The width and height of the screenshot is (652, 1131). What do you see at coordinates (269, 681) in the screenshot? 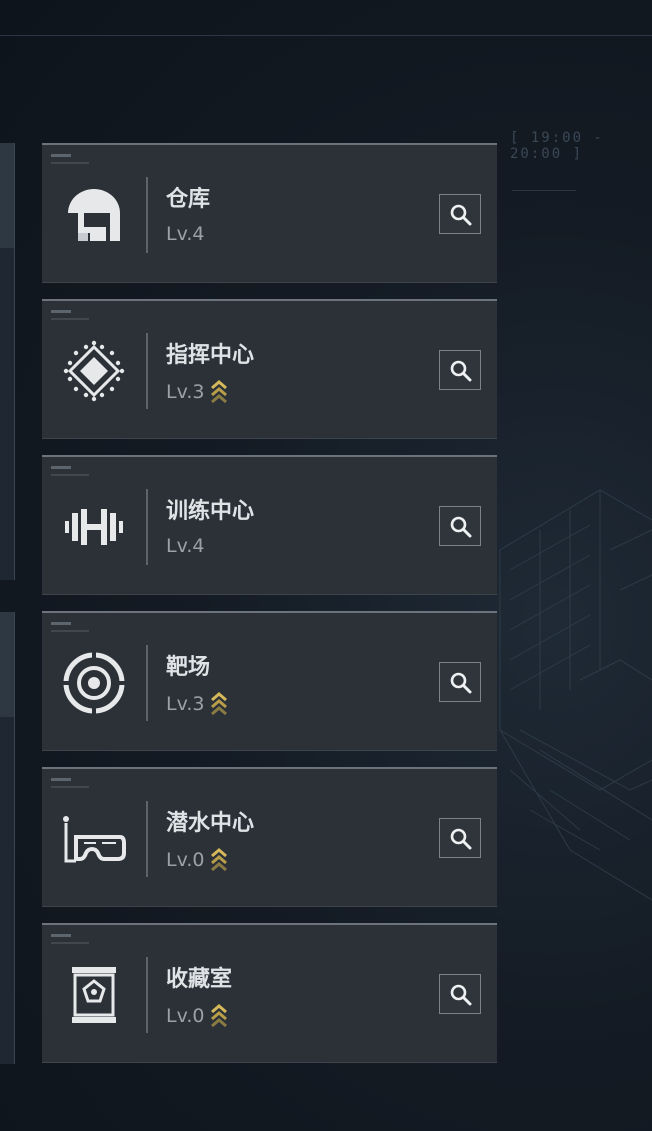
I see `facility-card-shooting-range: 靶场 Lv.3` at bounding box center [269, 681].